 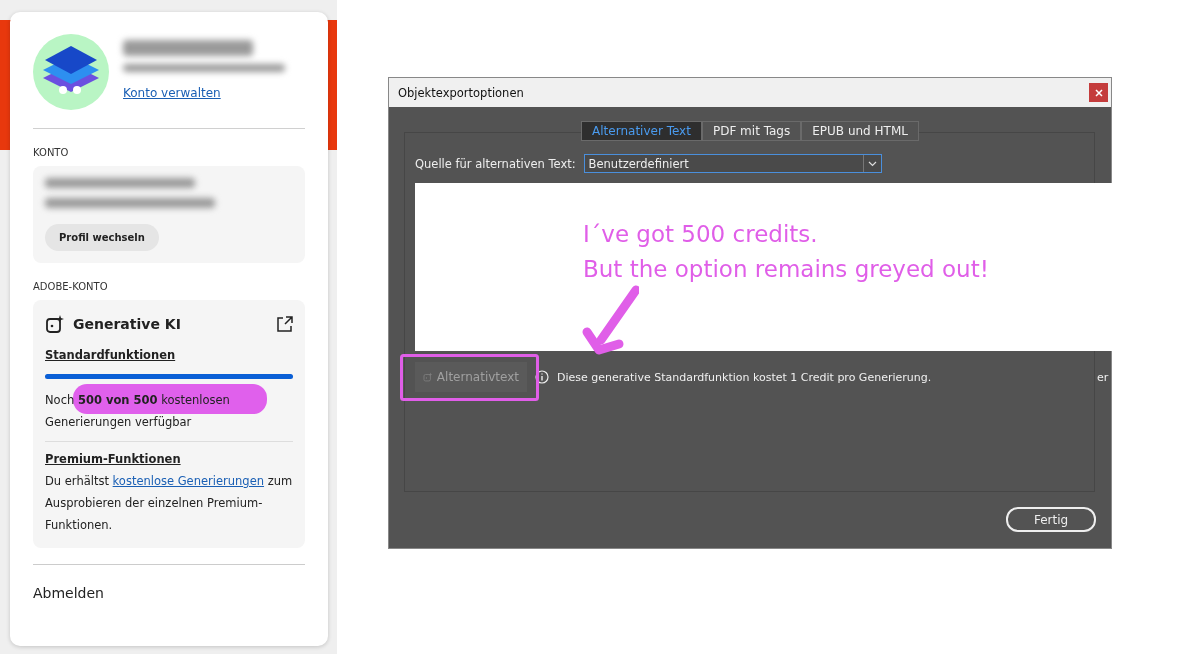 What do you see at coordinates (285, 324) in the screenshot?
I see `external-link-icon` at bounding box center [285, 324].